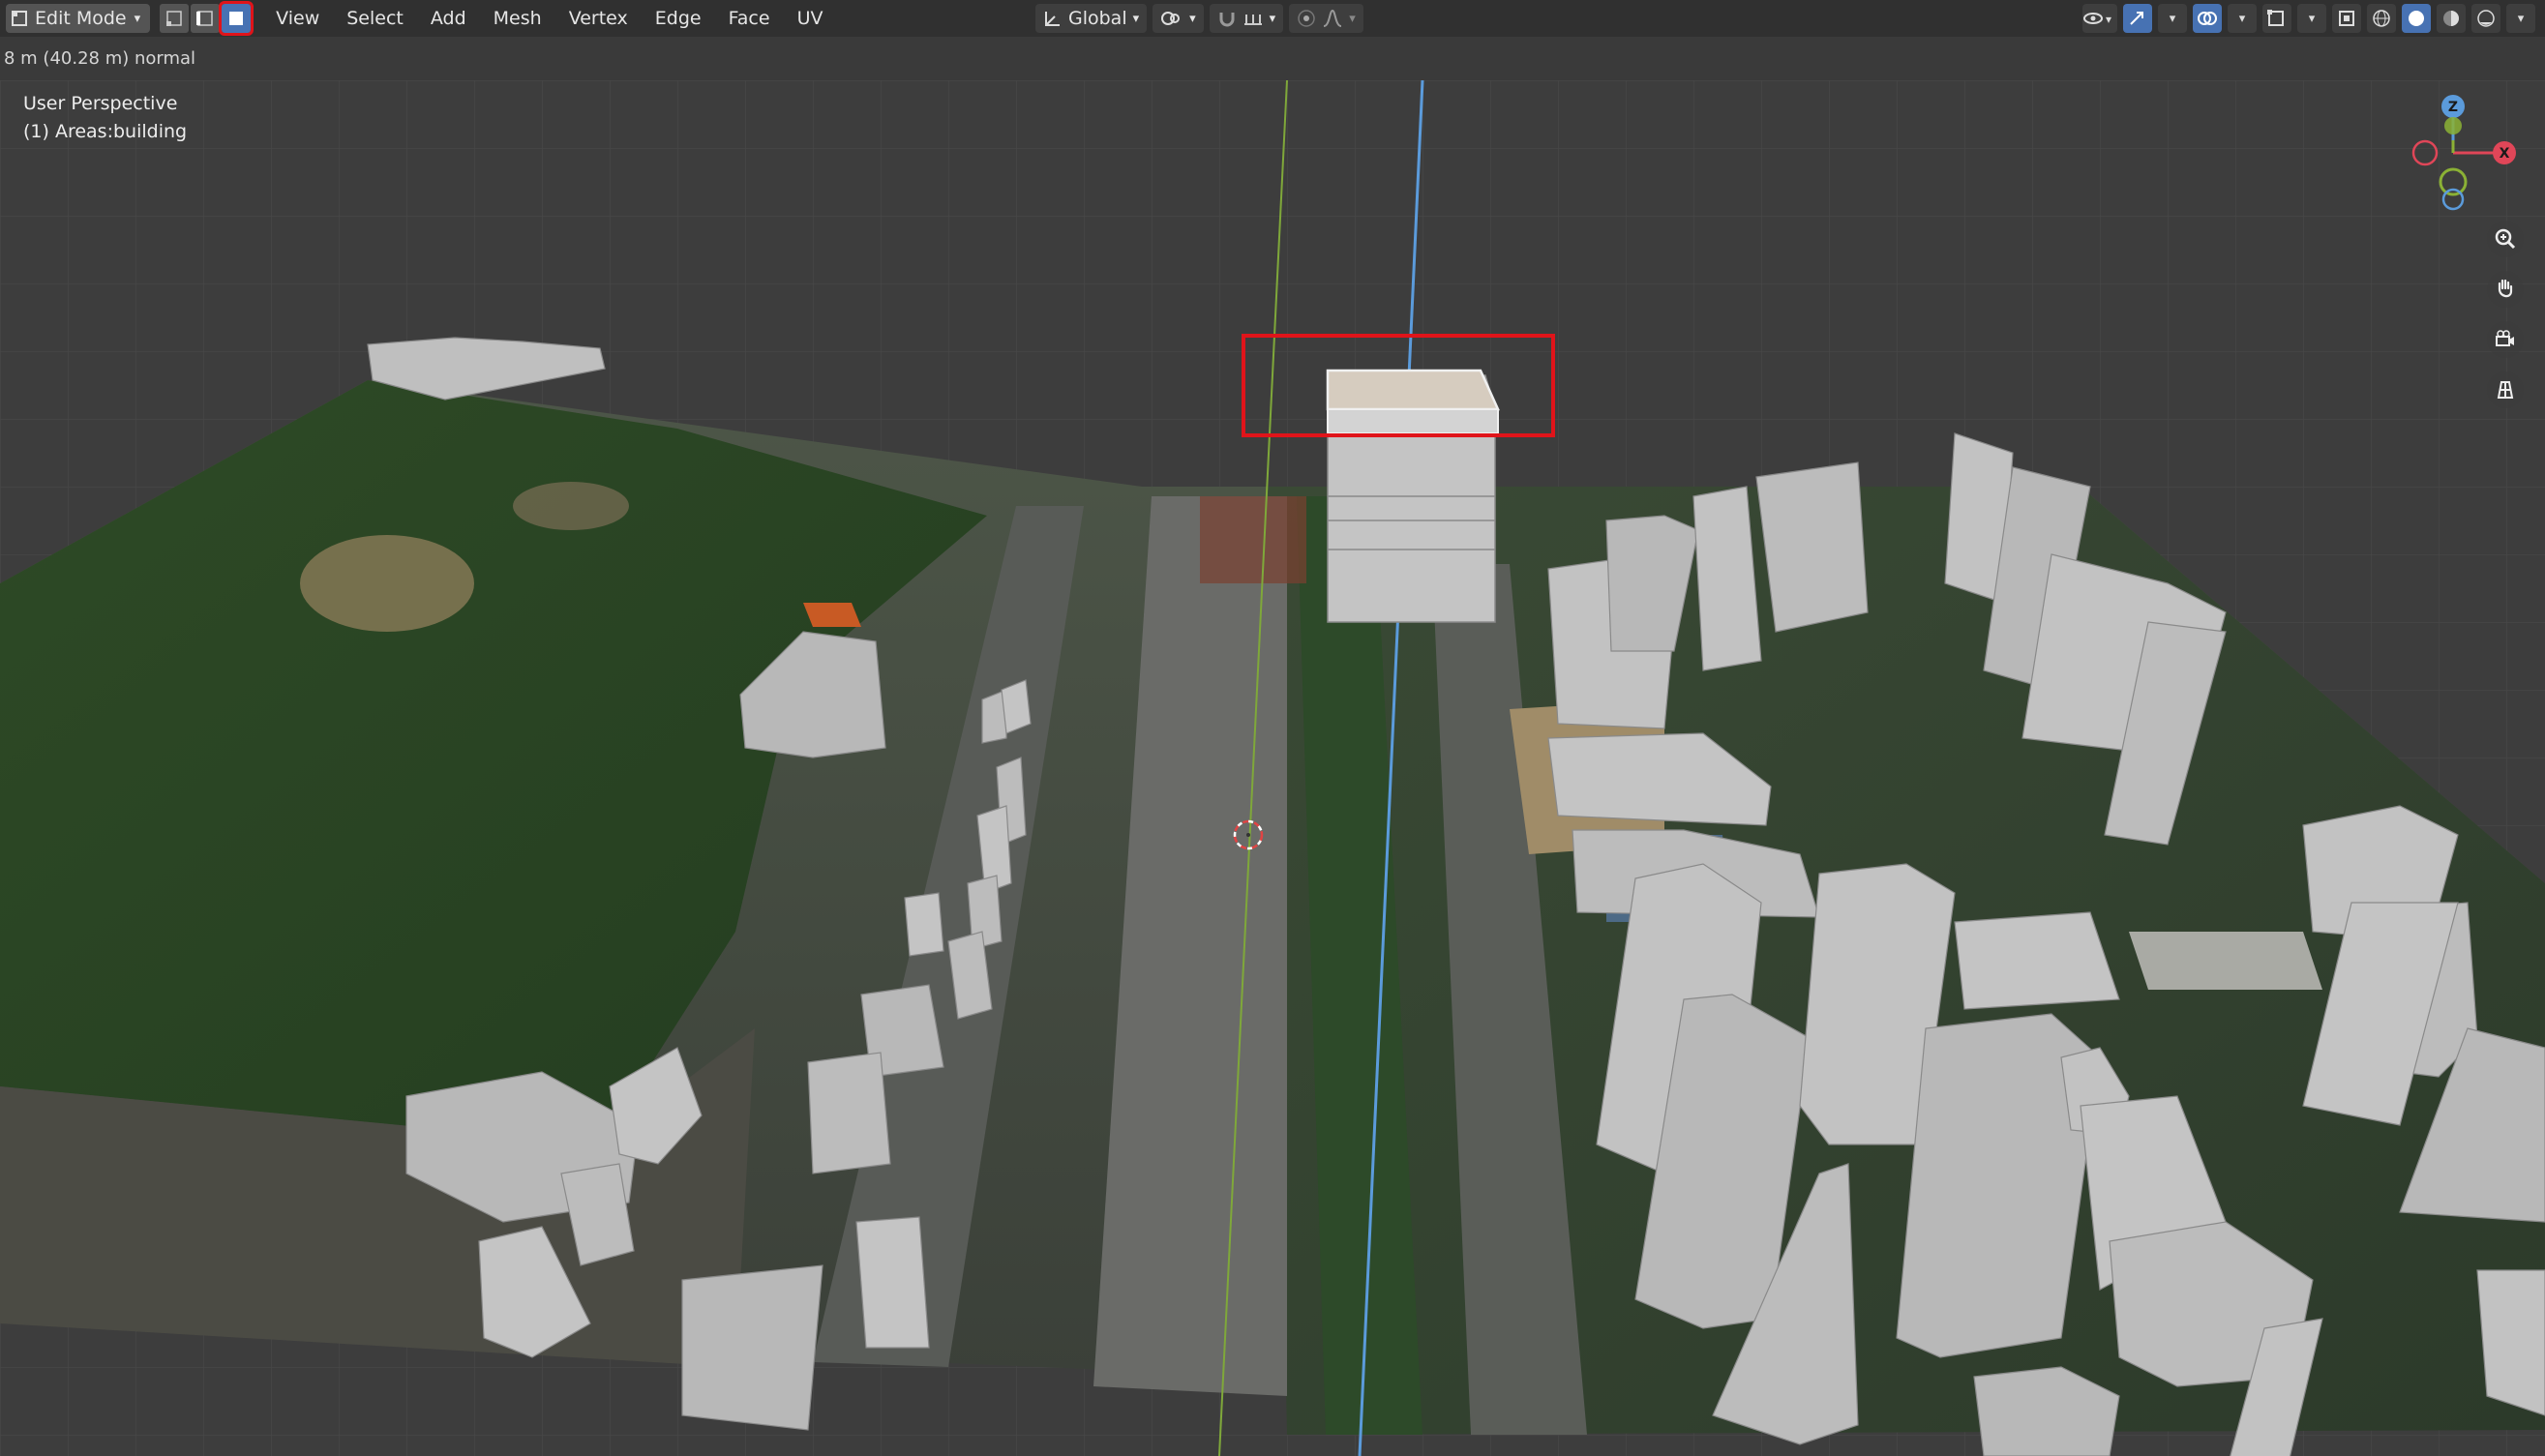  I want to click on pan-button, so click(2505, 290).